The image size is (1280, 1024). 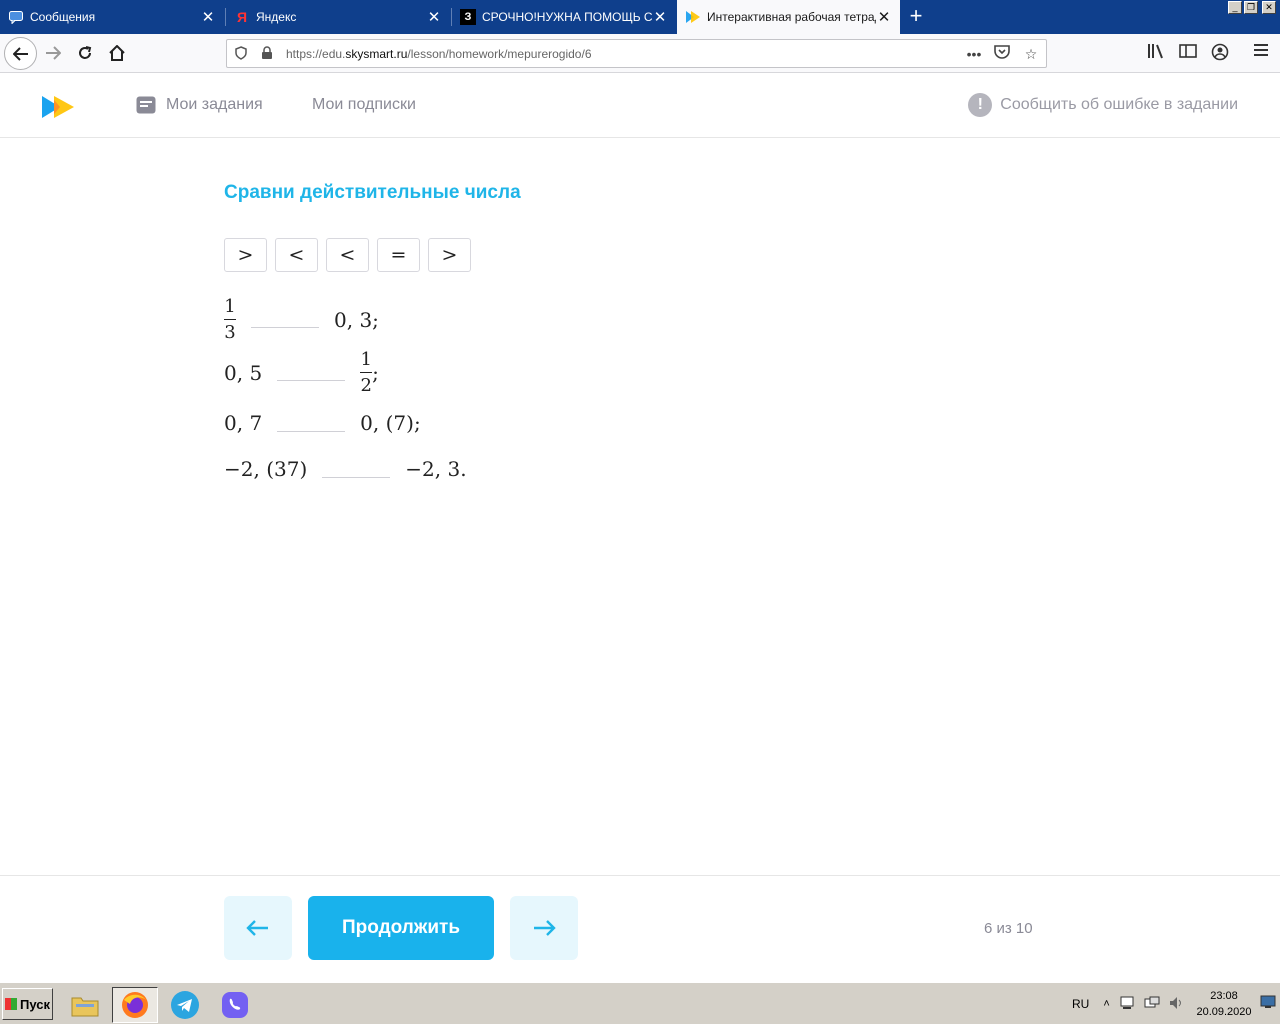 What do you see at coordinates (499, 54) in the screenshot?
I see `url-path: /lesson/homework/mepurerogido/6` at bounding box center [499, 54].